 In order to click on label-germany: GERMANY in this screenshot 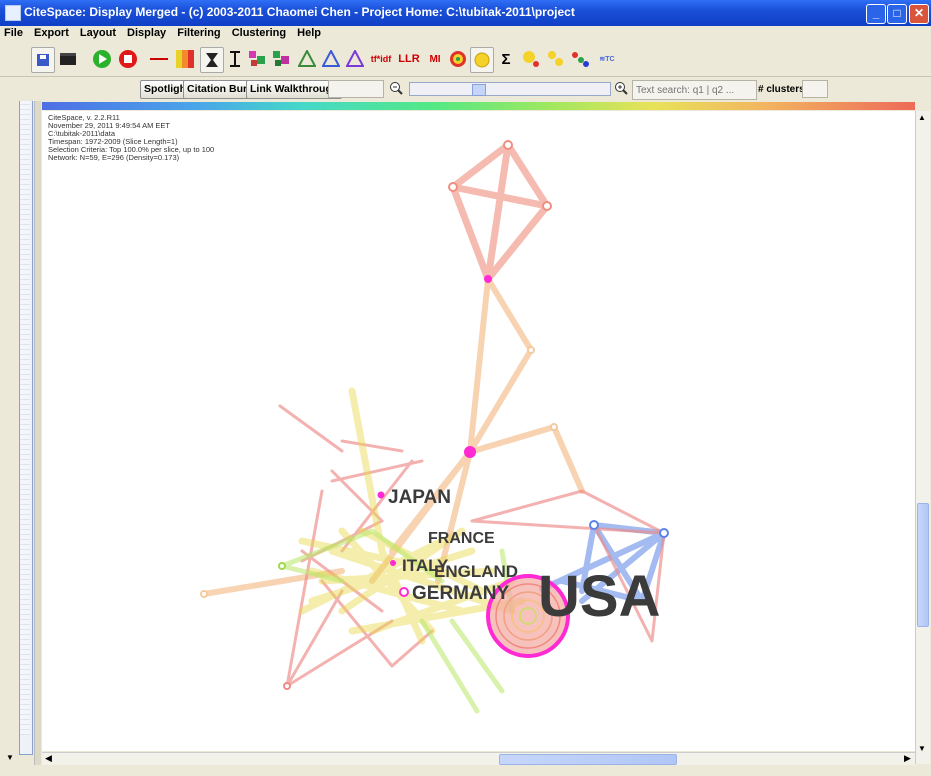, I will do `click(460, 593)`.